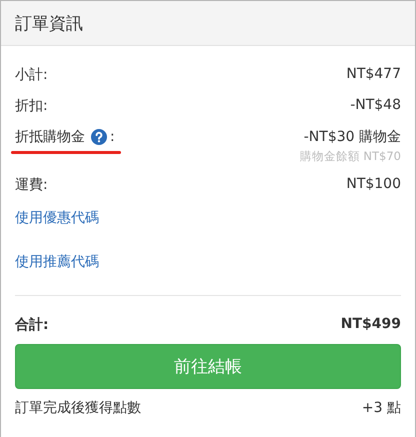 The image size is (416, 437). What do you see at coordinates (350, 156) in the screenshot?
I see `balance-note: 購物金餘額 NT$70` at bounding box center [350, 156].